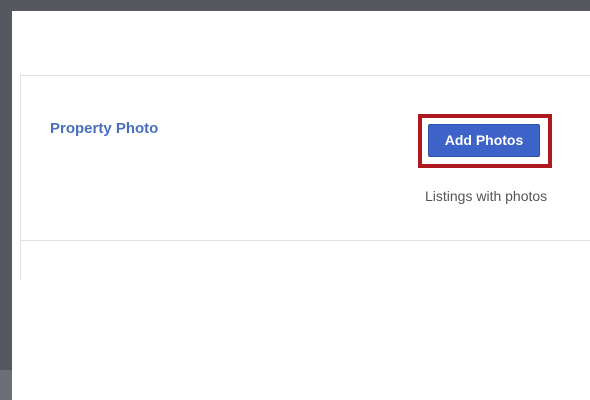 Image resolution: width=590 pixels, height=400 pixels. Describe the element at coordinates (484, 140) in the screenshot. I see `add-photos-button: Add Photos` at that location.